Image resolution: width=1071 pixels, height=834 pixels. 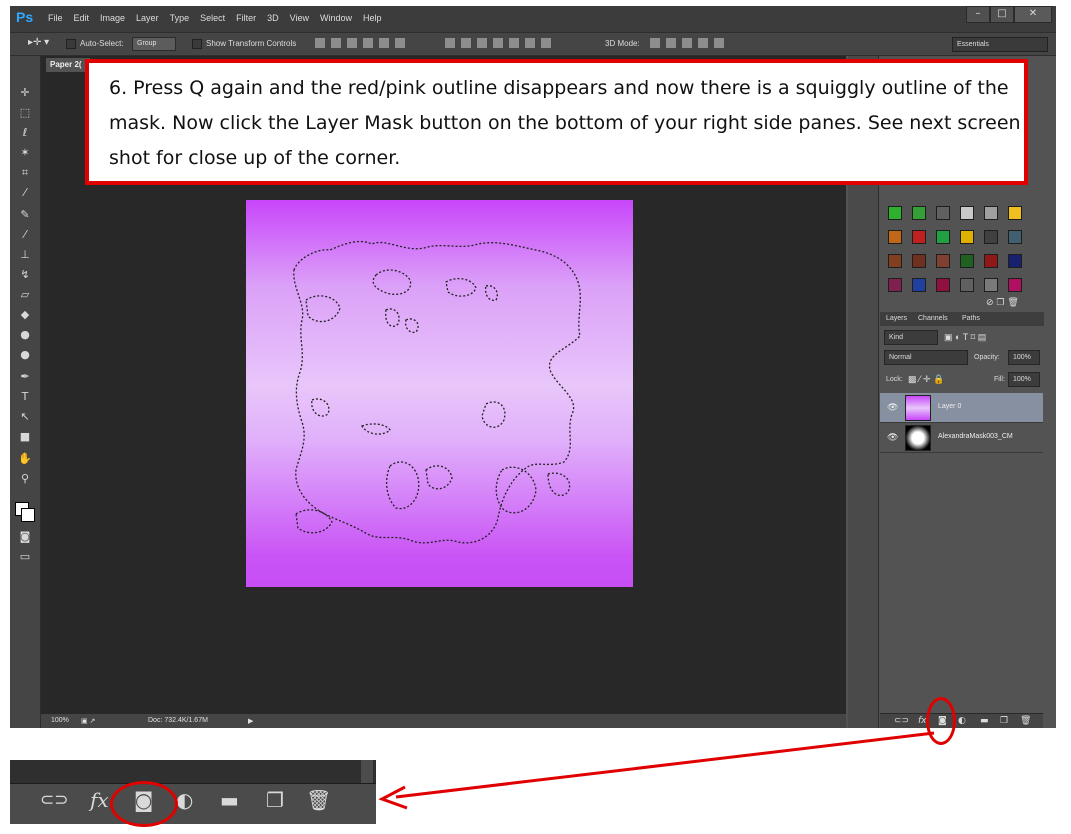 What do you see at coordinates (1004, 721) in the screenshot?
I see `new-layer-icon: ❐` at bounding box center [1004, 721].